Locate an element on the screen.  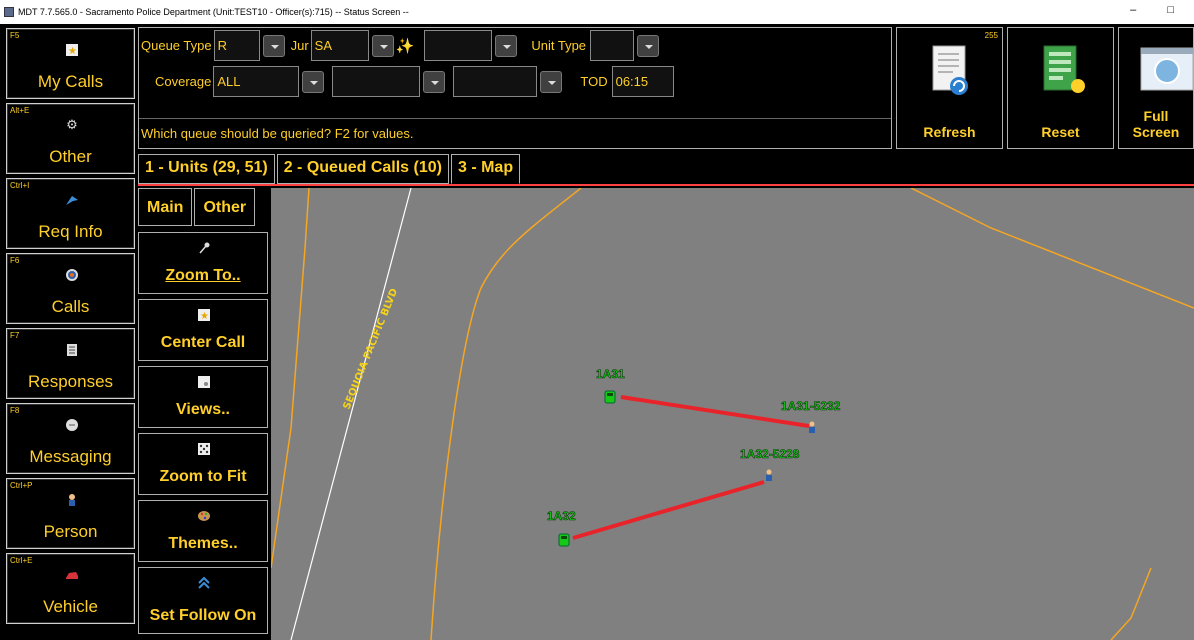
reset-button: Reset is located at coordinates (1060, 88).